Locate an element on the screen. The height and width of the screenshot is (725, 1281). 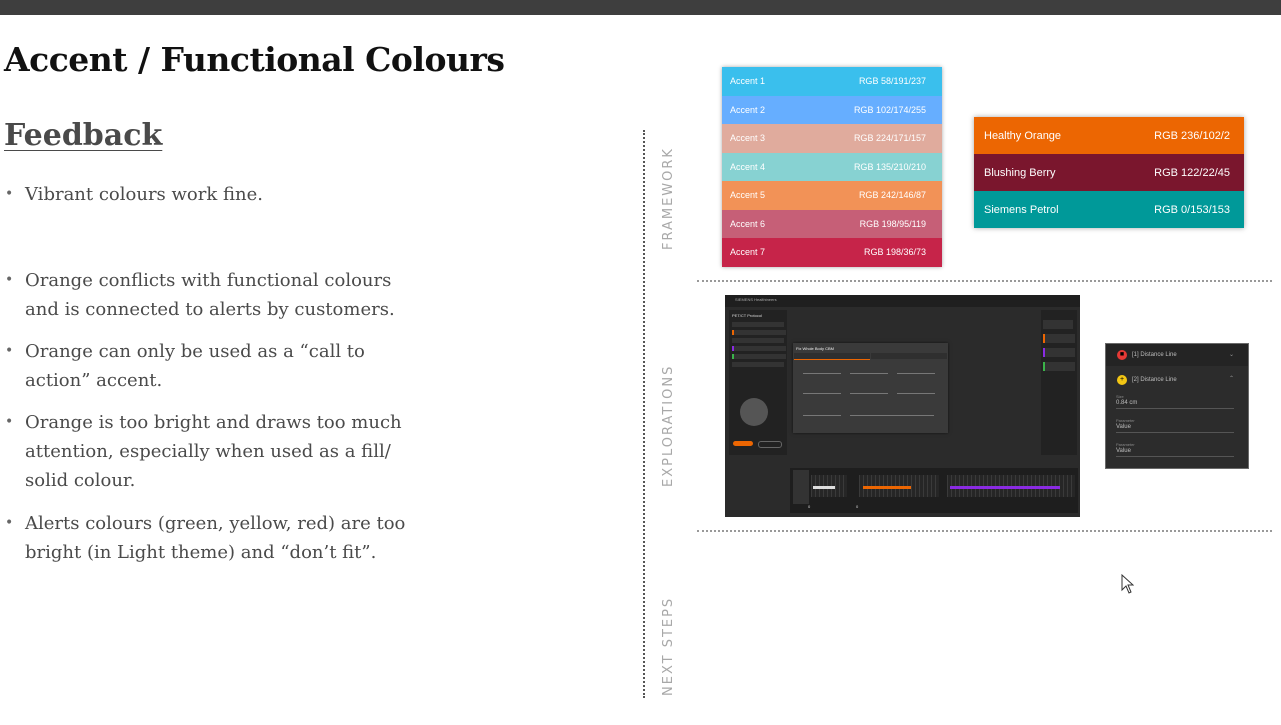
swatch-name: Blushing Berry is located at coordinates (1020, 172).